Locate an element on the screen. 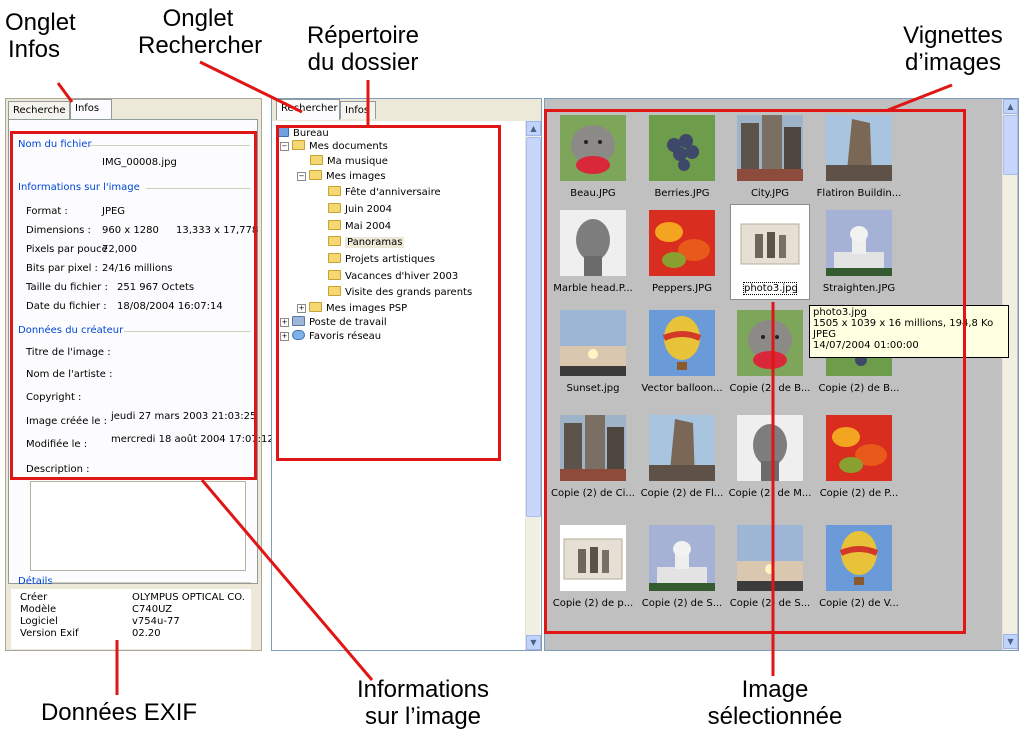 The width and height of the screenshot is (1019, 731). callout-informations: Informations sur l’image is located at coordinates (423, 703).